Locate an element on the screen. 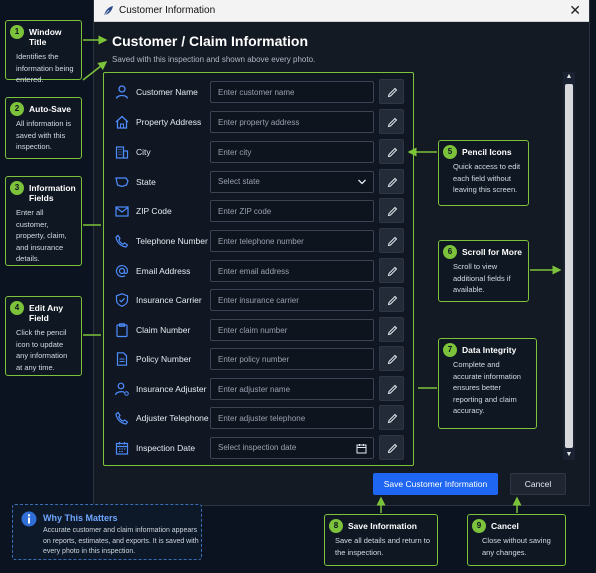  scroll-down-arrow-icon: ▼ is located at coordinates (569, 455).